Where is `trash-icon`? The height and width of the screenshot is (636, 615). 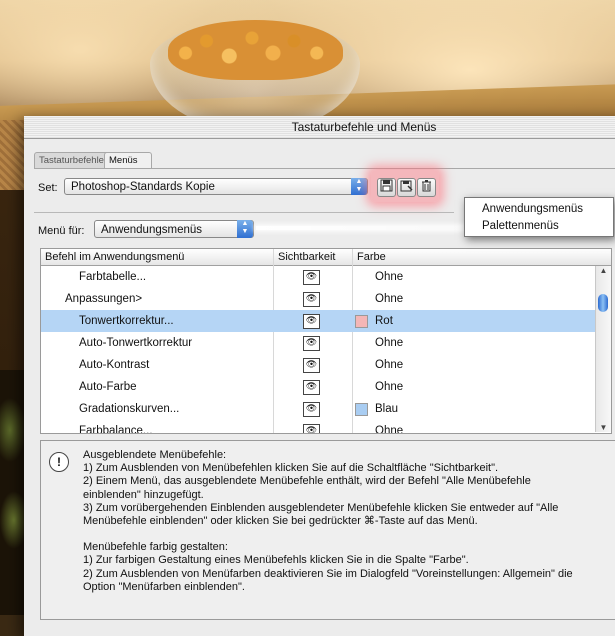 trash-icon is located at coordinates (426, 187).